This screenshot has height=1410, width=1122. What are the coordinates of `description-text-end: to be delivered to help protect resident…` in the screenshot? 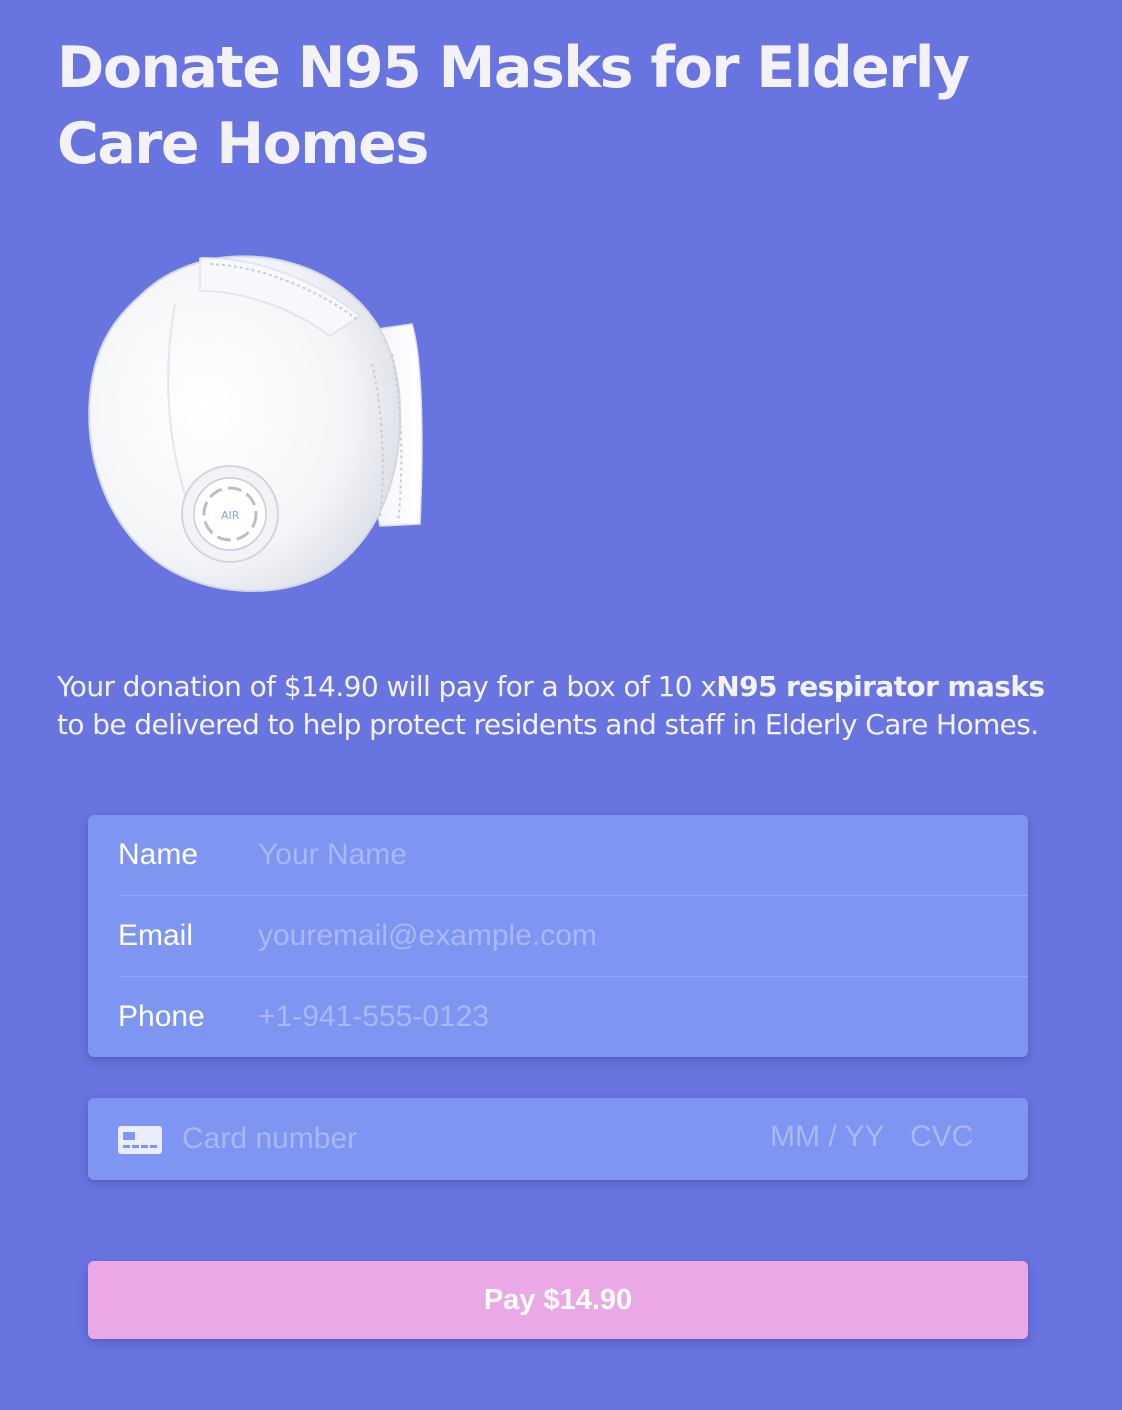 It's located at (548, 724).